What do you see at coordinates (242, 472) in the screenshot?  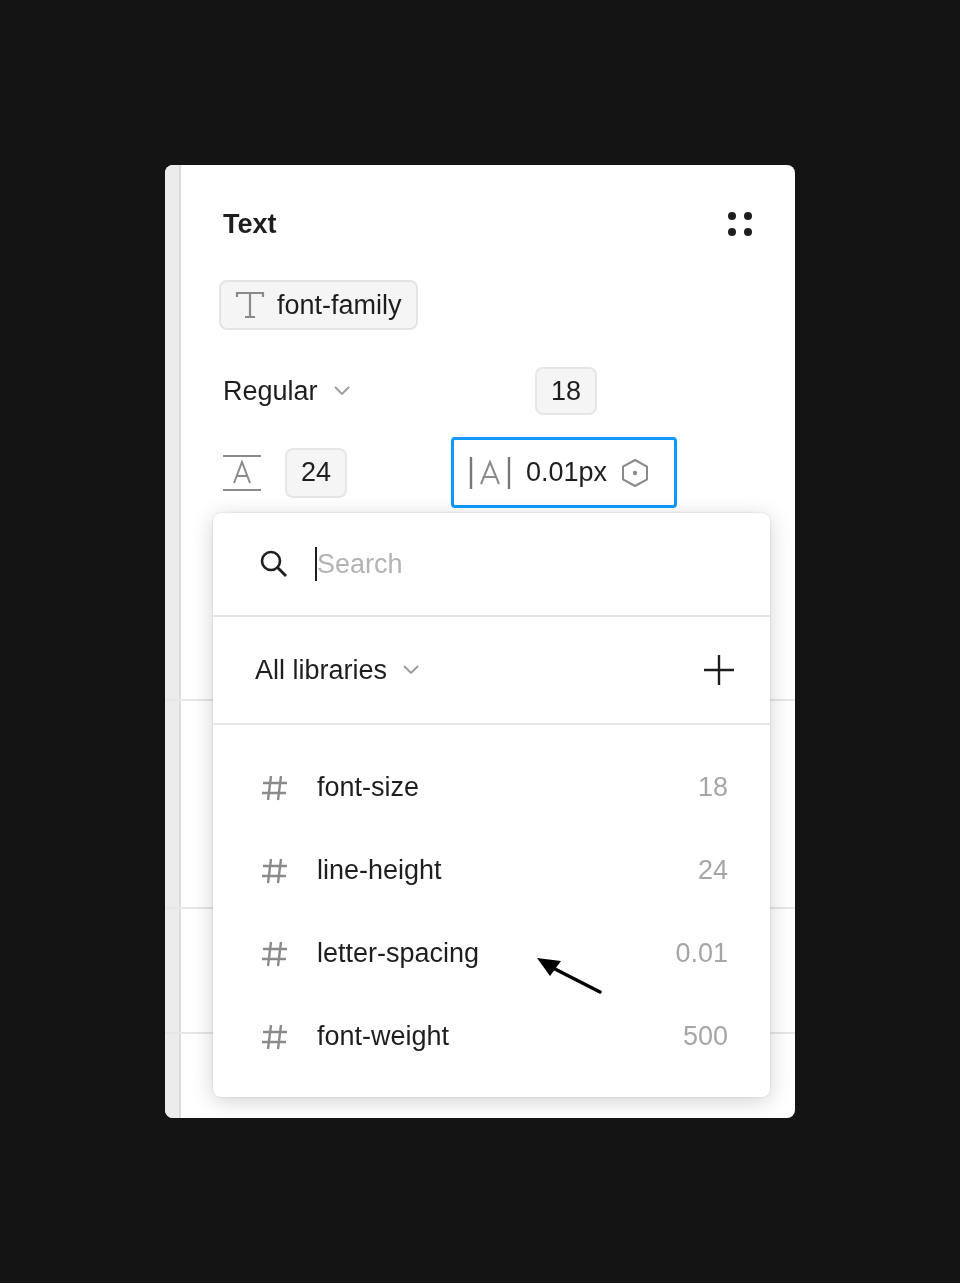 I see `line-height-icon` at bounding box center [242, 472].